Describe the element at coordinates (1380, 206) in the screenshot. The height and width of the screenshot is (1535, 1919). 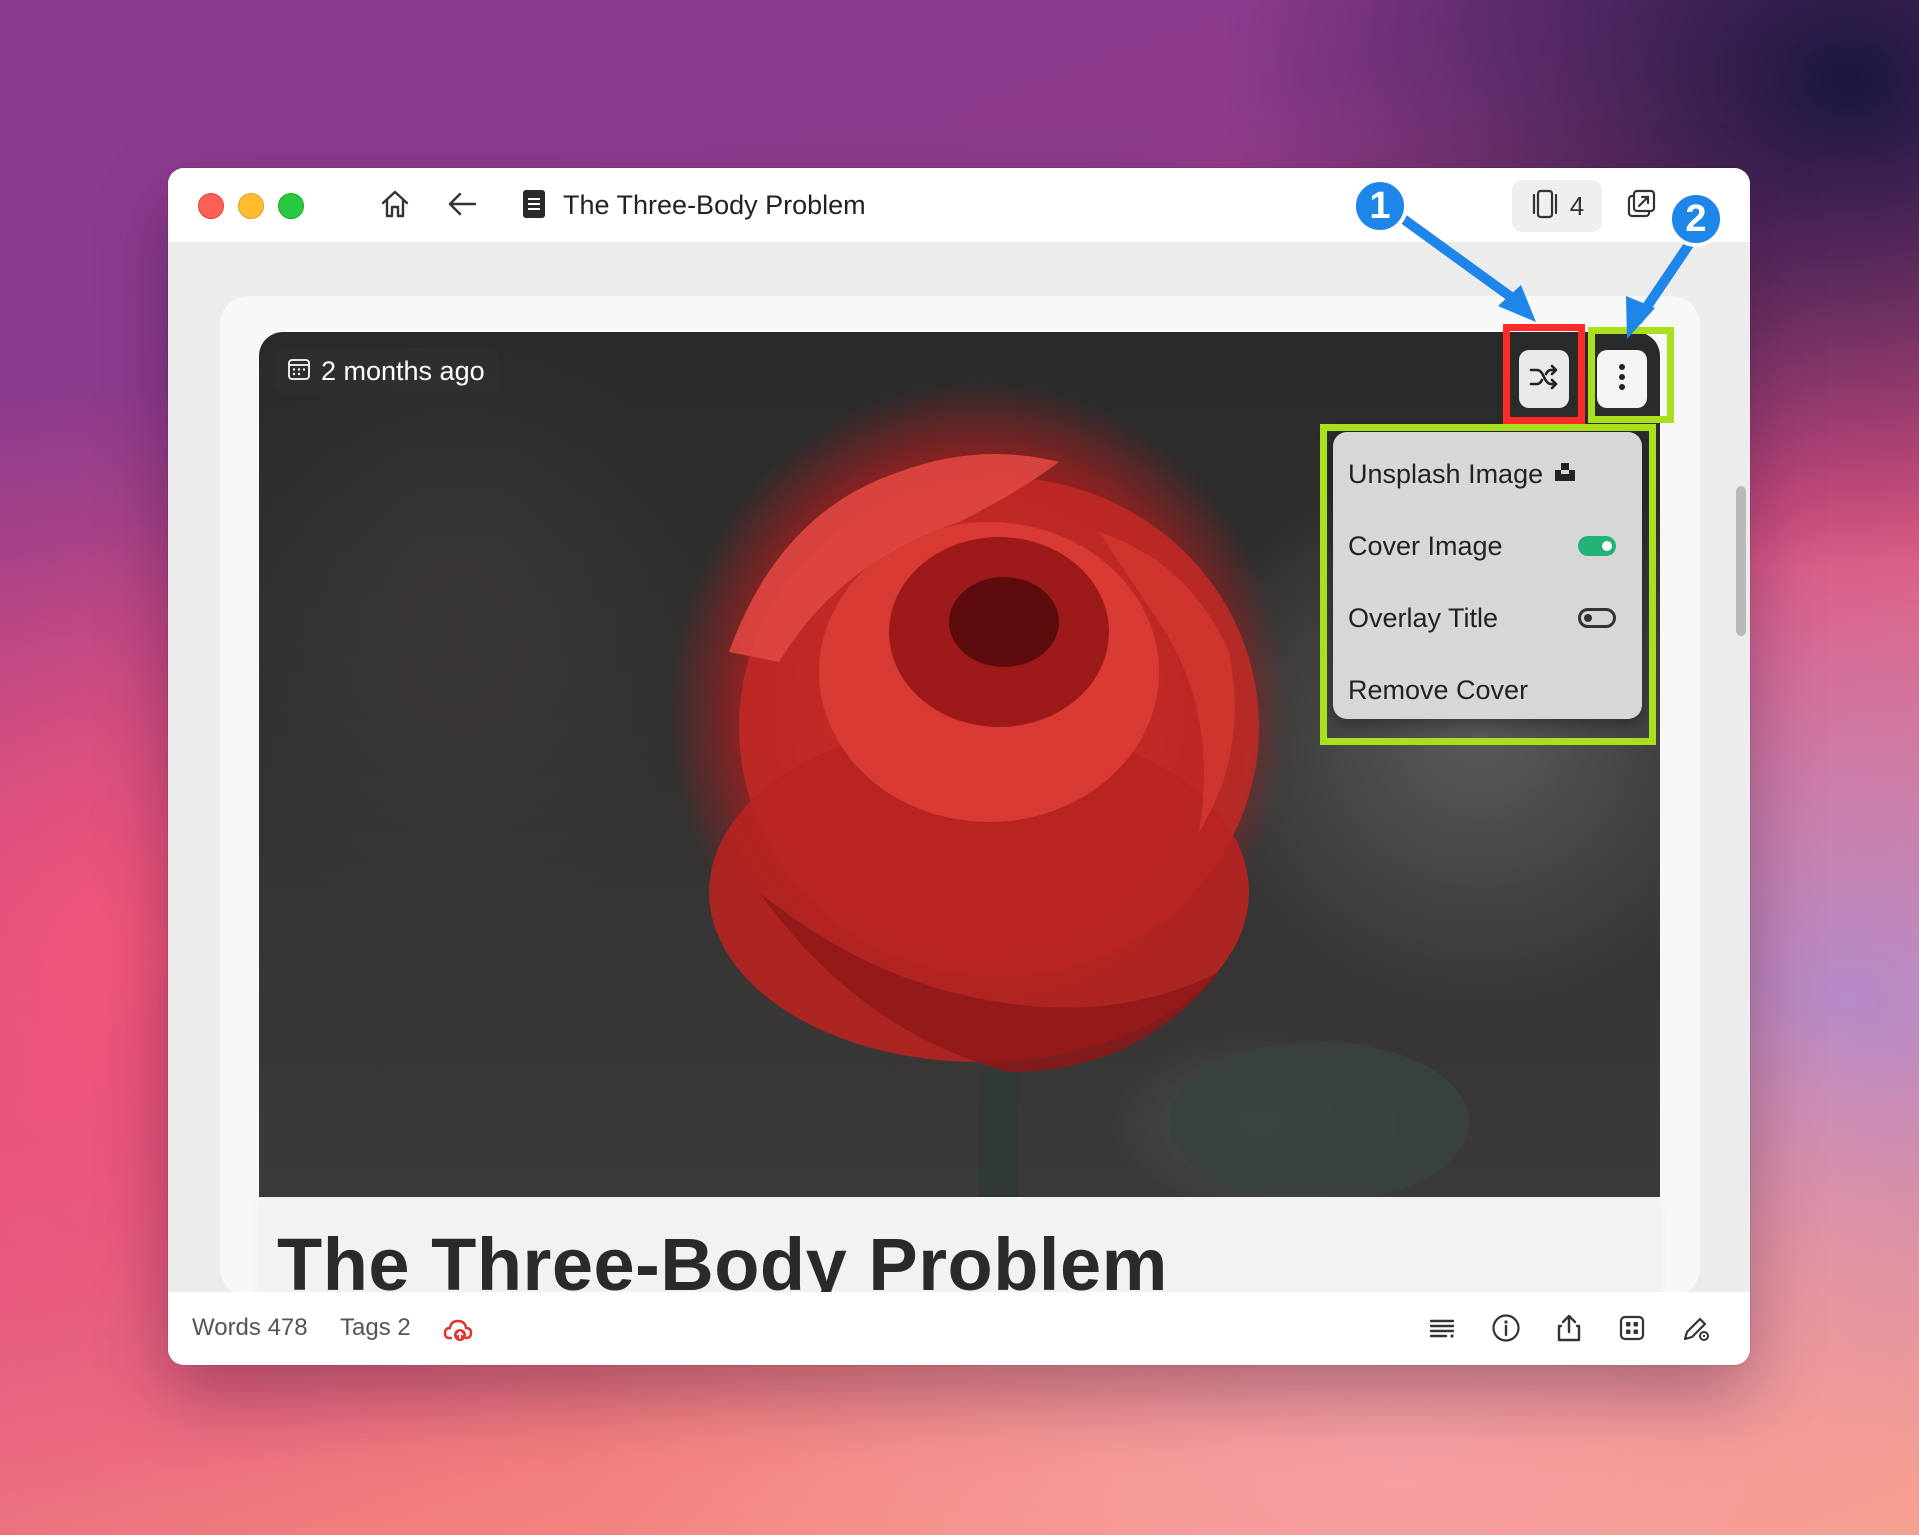
I see `annotation-badge-1: 1` at that location.